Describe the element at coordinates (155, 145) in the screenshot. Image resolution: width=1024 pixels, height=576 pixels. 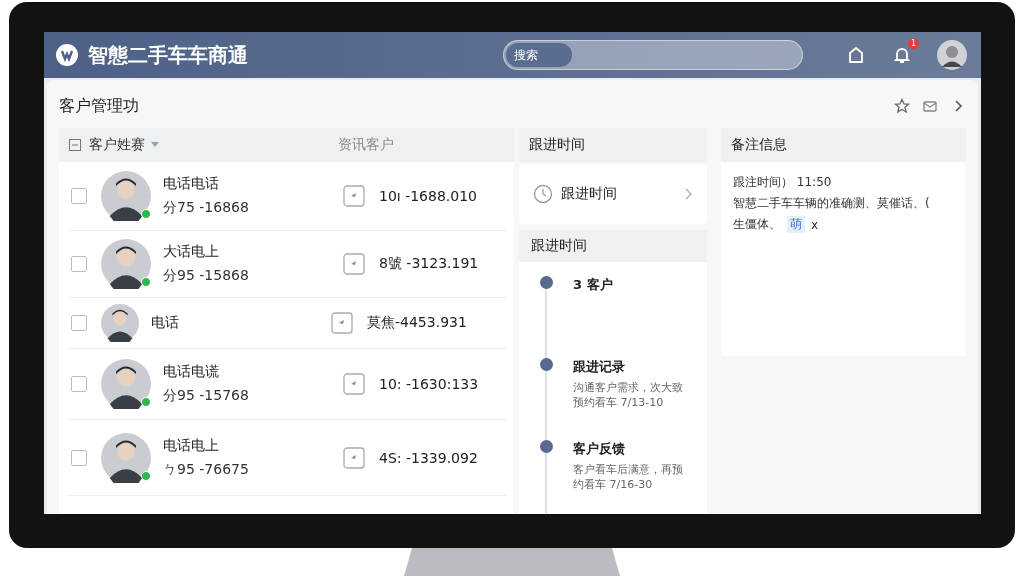
I see `sort-caret-icon` at that location.